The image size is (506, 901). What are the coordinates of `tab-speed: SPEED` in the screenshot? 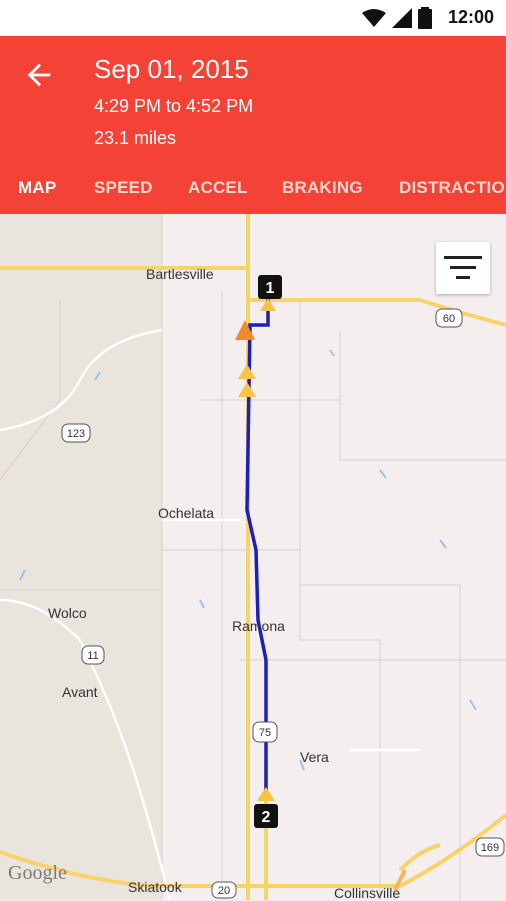 It's located at (123, 188).